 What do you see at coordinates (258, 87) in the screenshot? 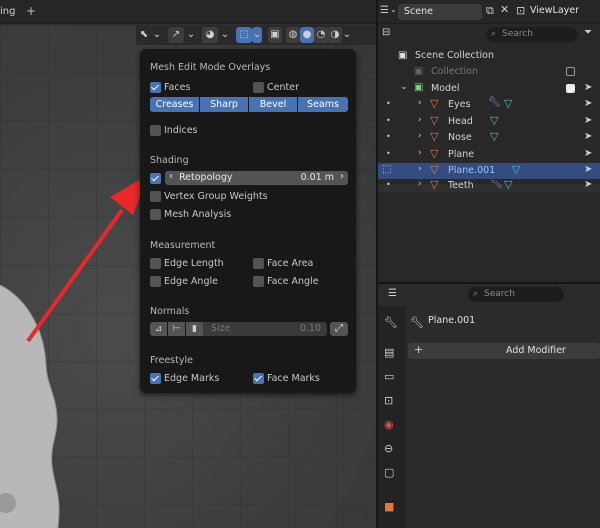
I see `center-checkbox` at bounding box center [258, 87].